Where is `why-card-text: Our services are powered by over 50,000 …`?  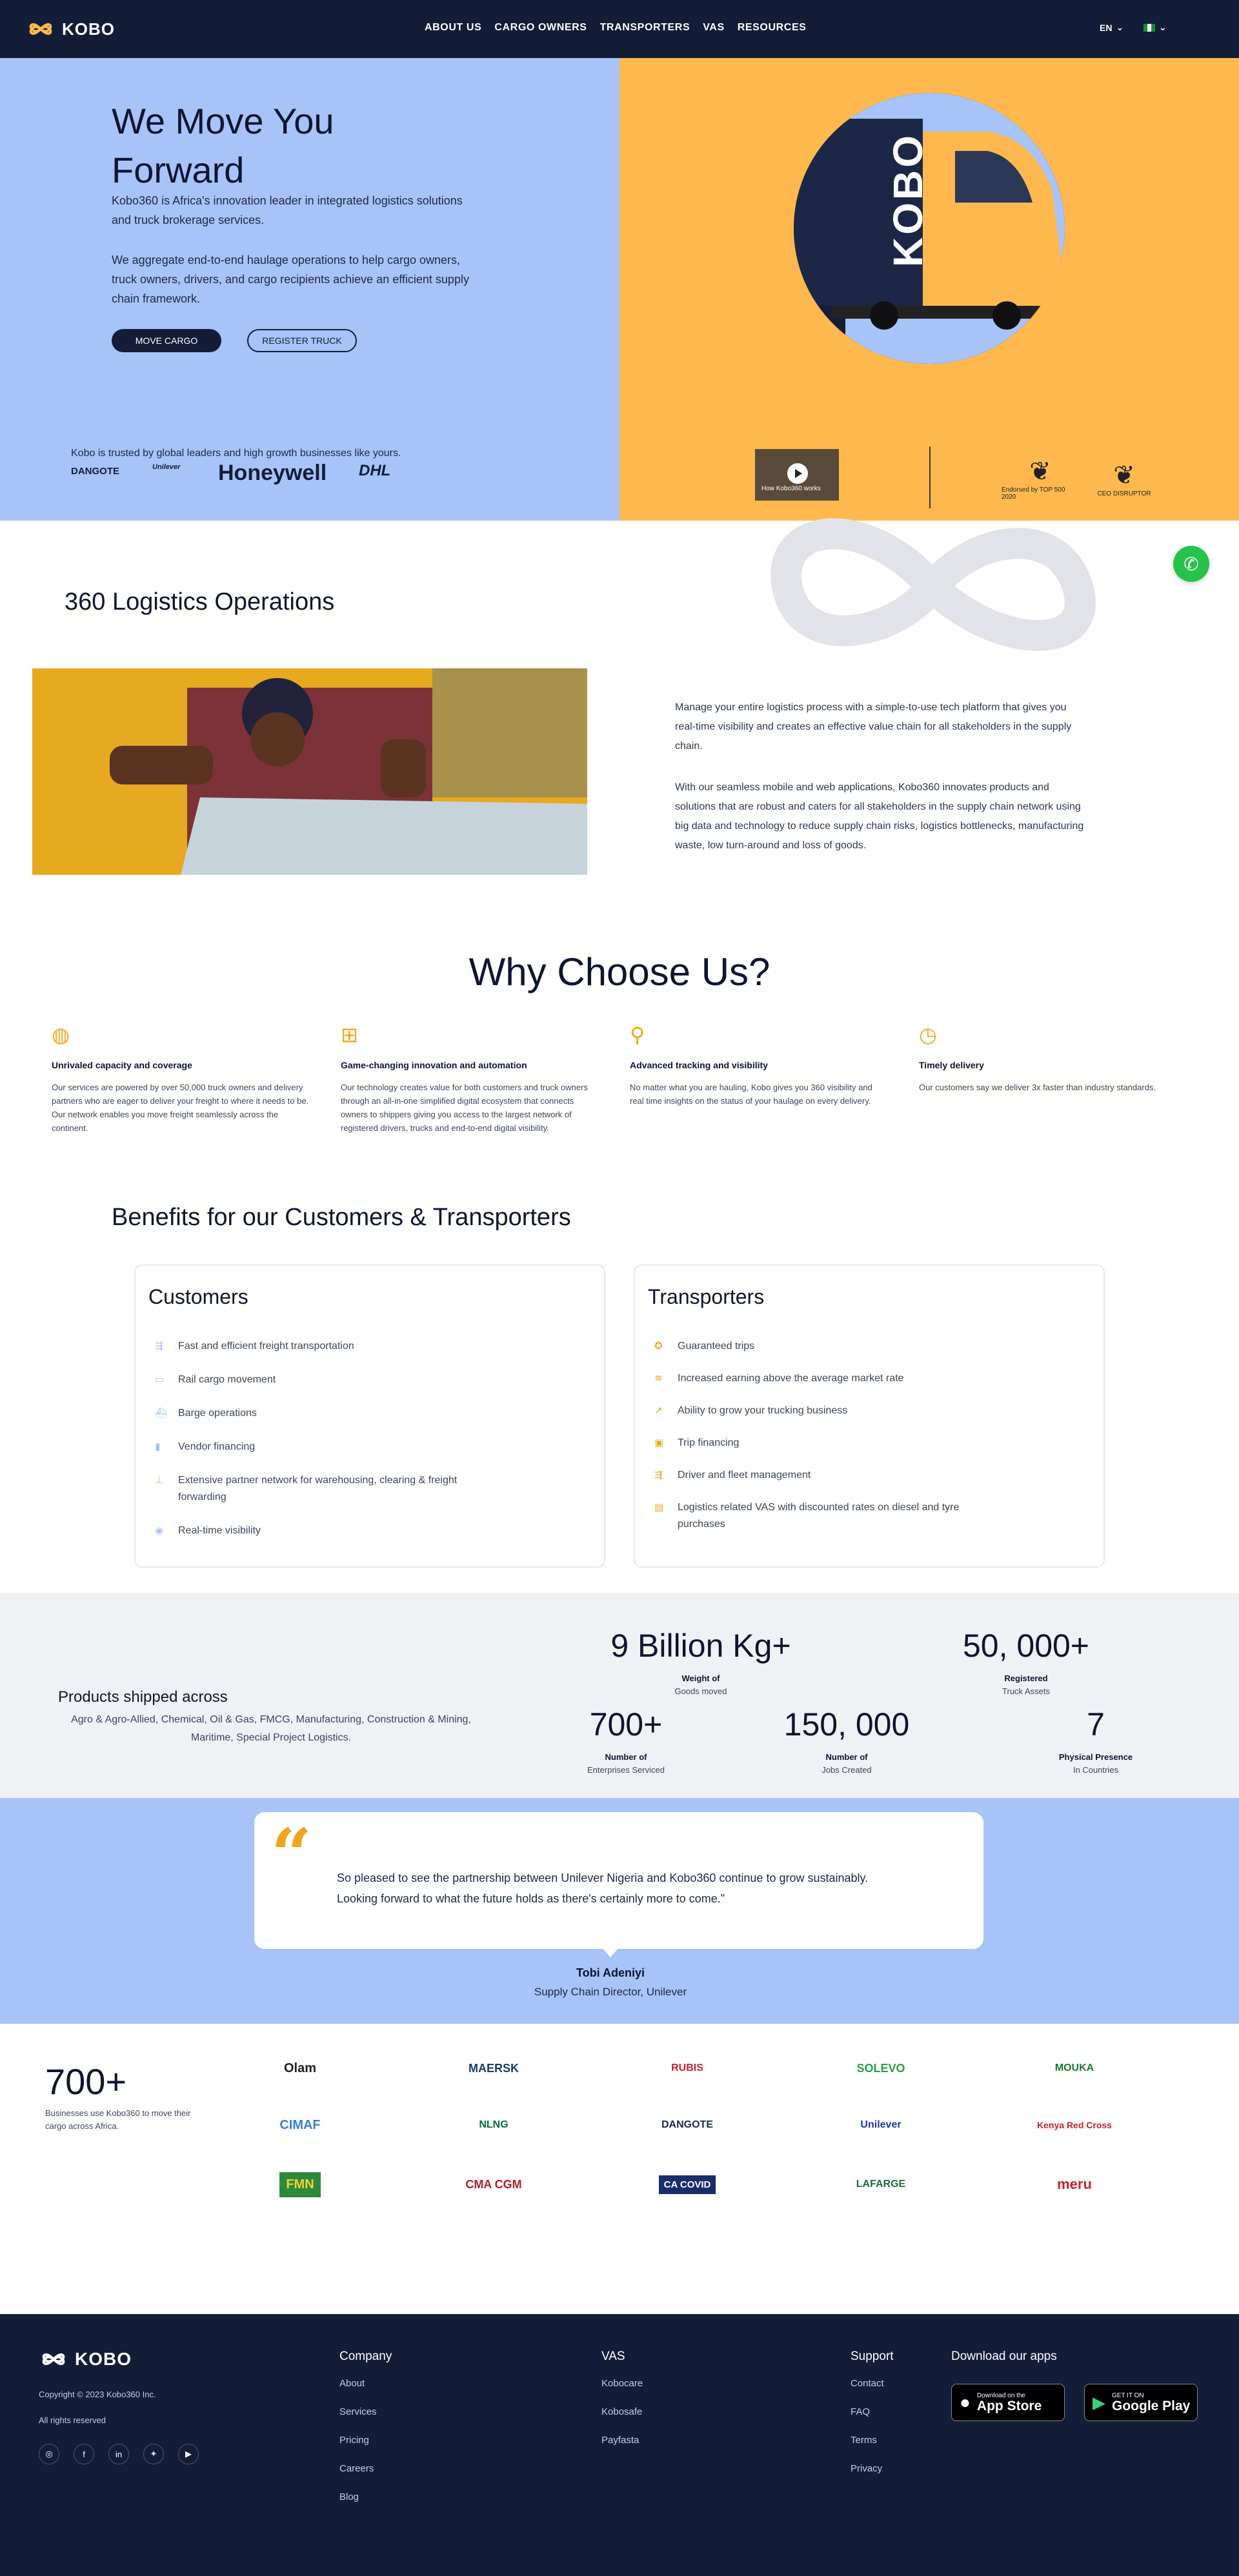
why-card-text: Our services are powered by over 50,000 … is located at coordinates (180, 1108).